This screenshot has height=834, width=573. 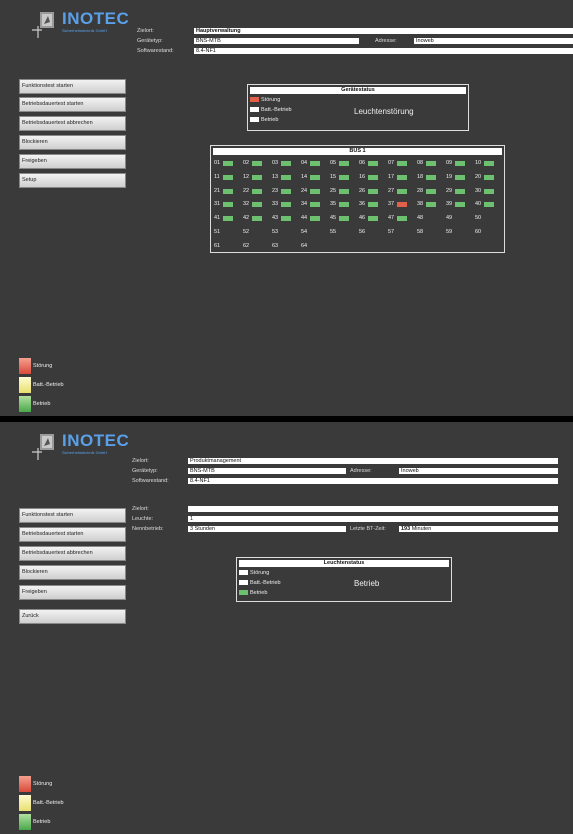 What do you see at coordinates (315, 163) in the screenshot?
I see `bus-cell: 04` at bounding box center [315, 163].